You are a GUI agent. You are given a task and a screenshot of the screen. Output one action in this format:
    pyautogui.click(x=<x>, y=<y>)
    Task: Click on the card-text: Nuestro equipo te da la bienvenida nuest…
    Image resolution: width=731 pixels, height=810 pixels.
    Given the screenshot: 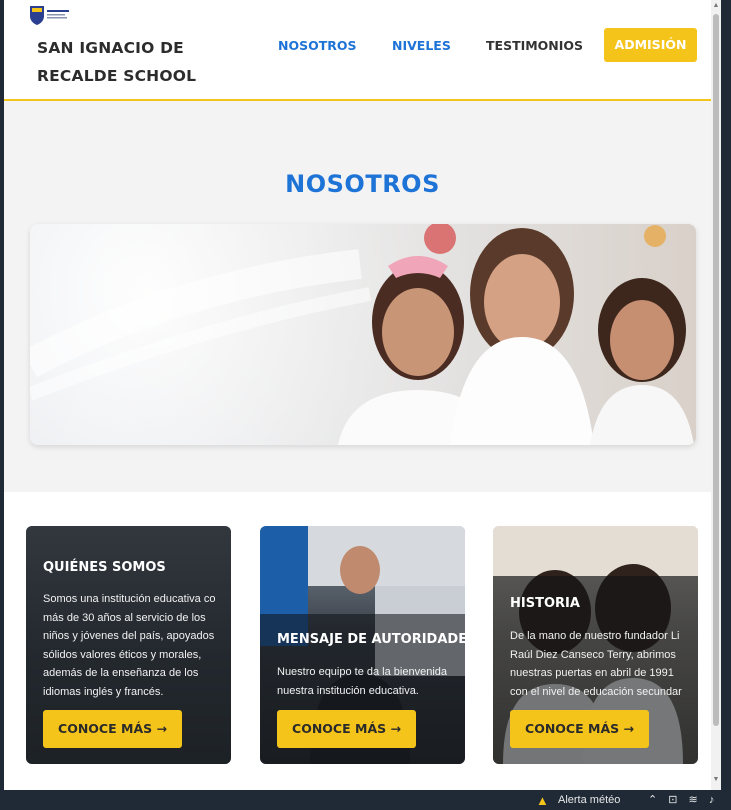 What is the action you would take?
    pyautogui.click(x=362, y=681)
    